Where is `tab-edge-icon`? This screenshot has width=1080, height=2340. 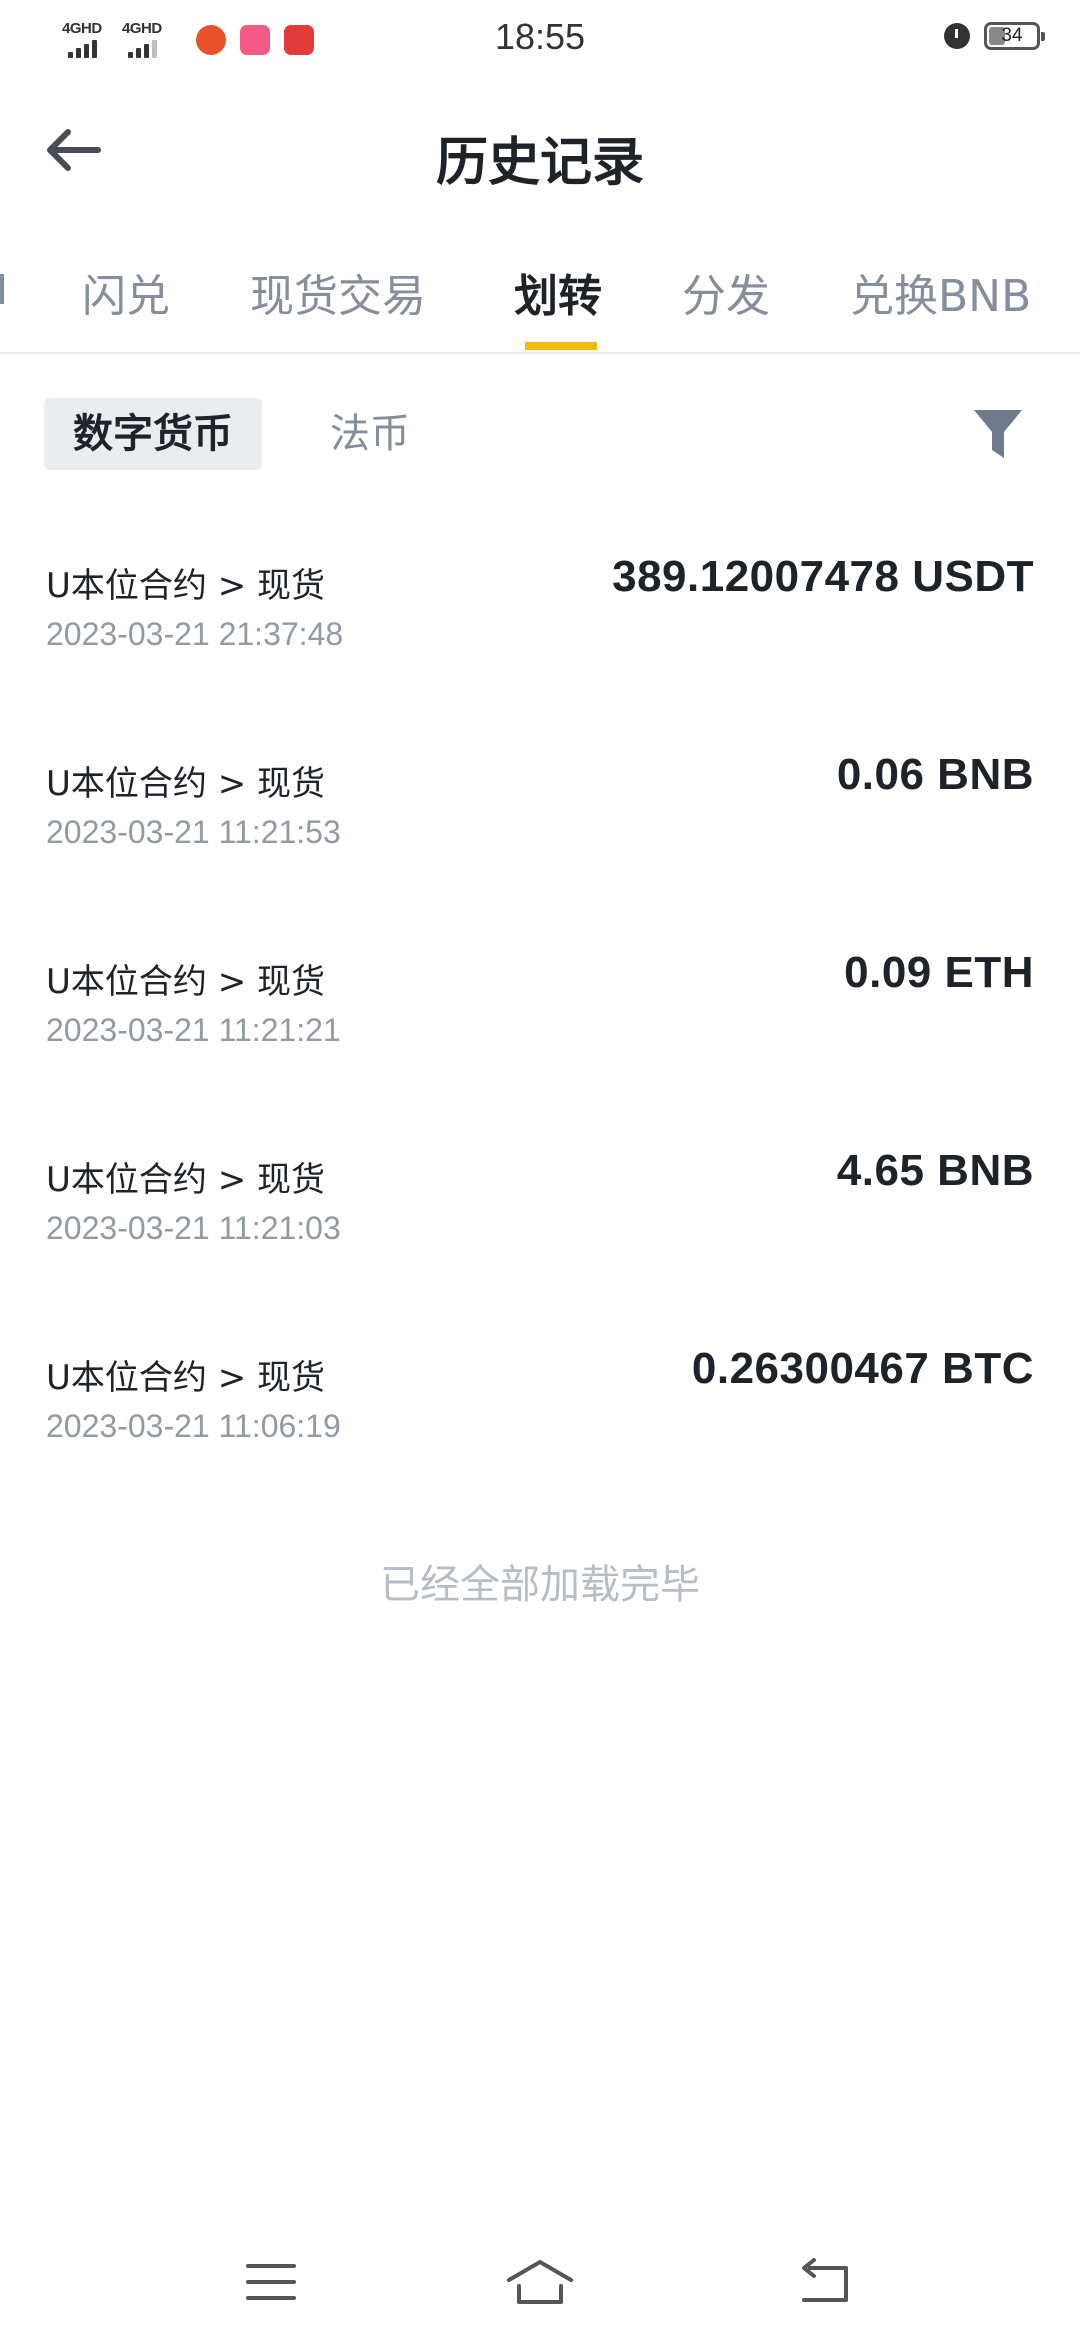 tab-edge-icon is located at coordinates (2, 289).